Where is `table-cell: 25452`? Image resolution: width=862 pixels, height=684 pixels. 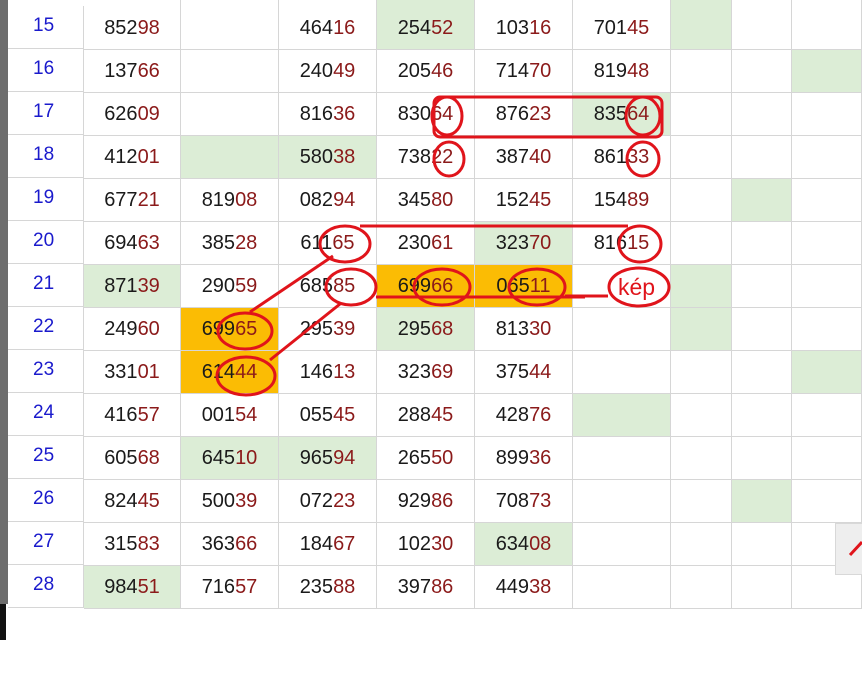 table-cell: 25452 is located at coordinates (426, 25).